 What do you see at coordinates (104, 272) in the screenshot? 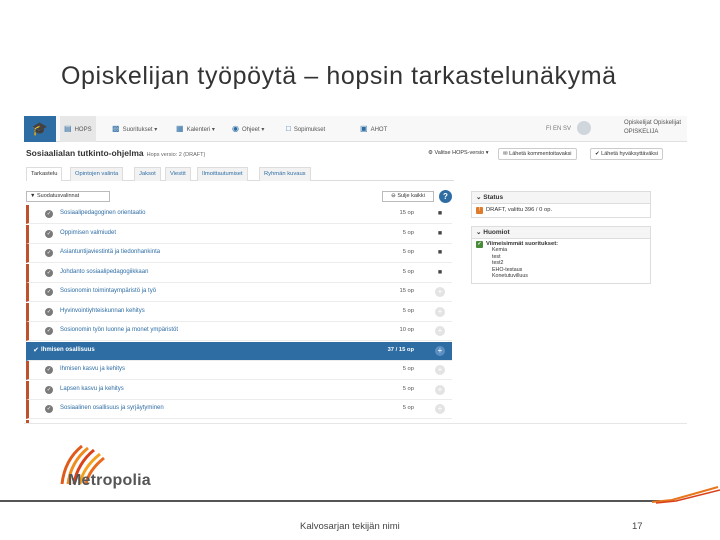
I see `course-name: Johdanto sosiaalipedagogiikkaan` at bounding box center [104, 272].